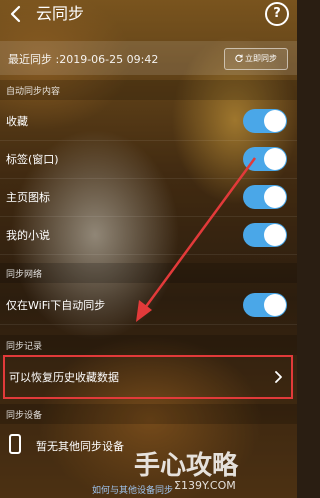 The image size is (320, 498). Describe the element at coordinates (24, 416) in the screenshot. I see `section-label: 同步设备` at that location.